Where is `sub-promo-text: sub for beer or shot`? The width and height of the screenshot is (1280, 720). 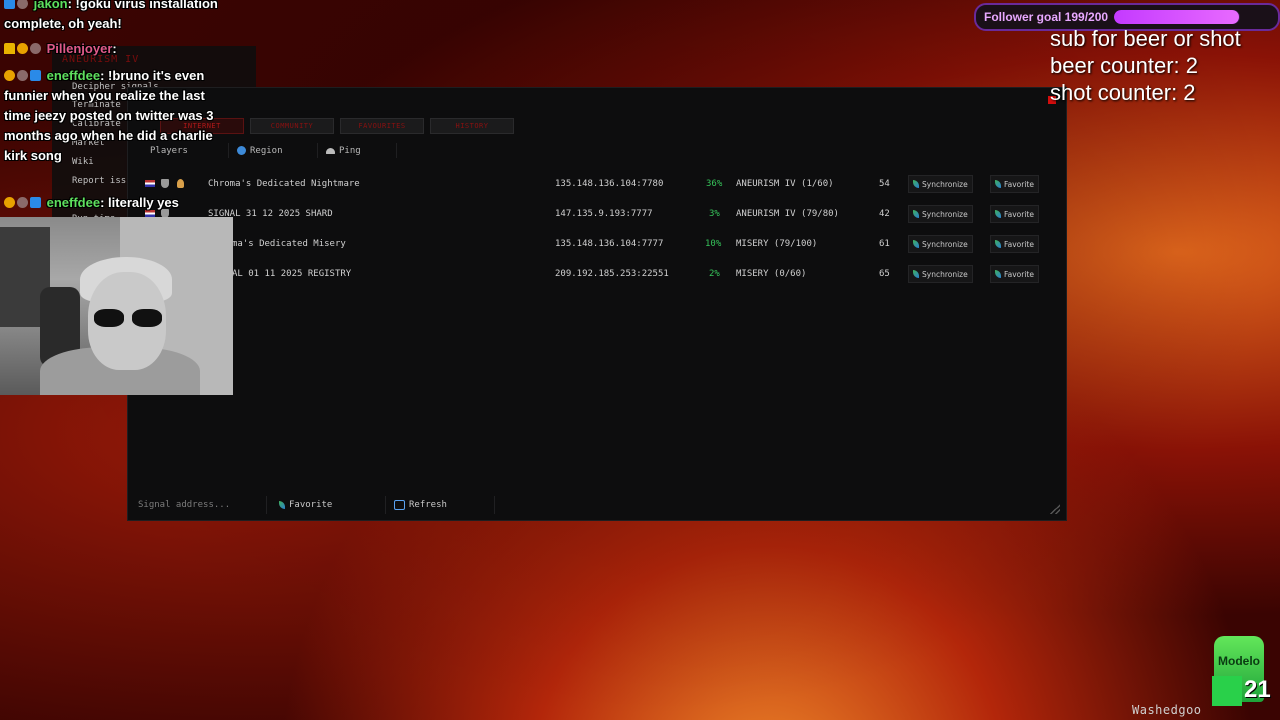 sub-promo-text: sub for beer or shot is located at coordinates (1145, 38).